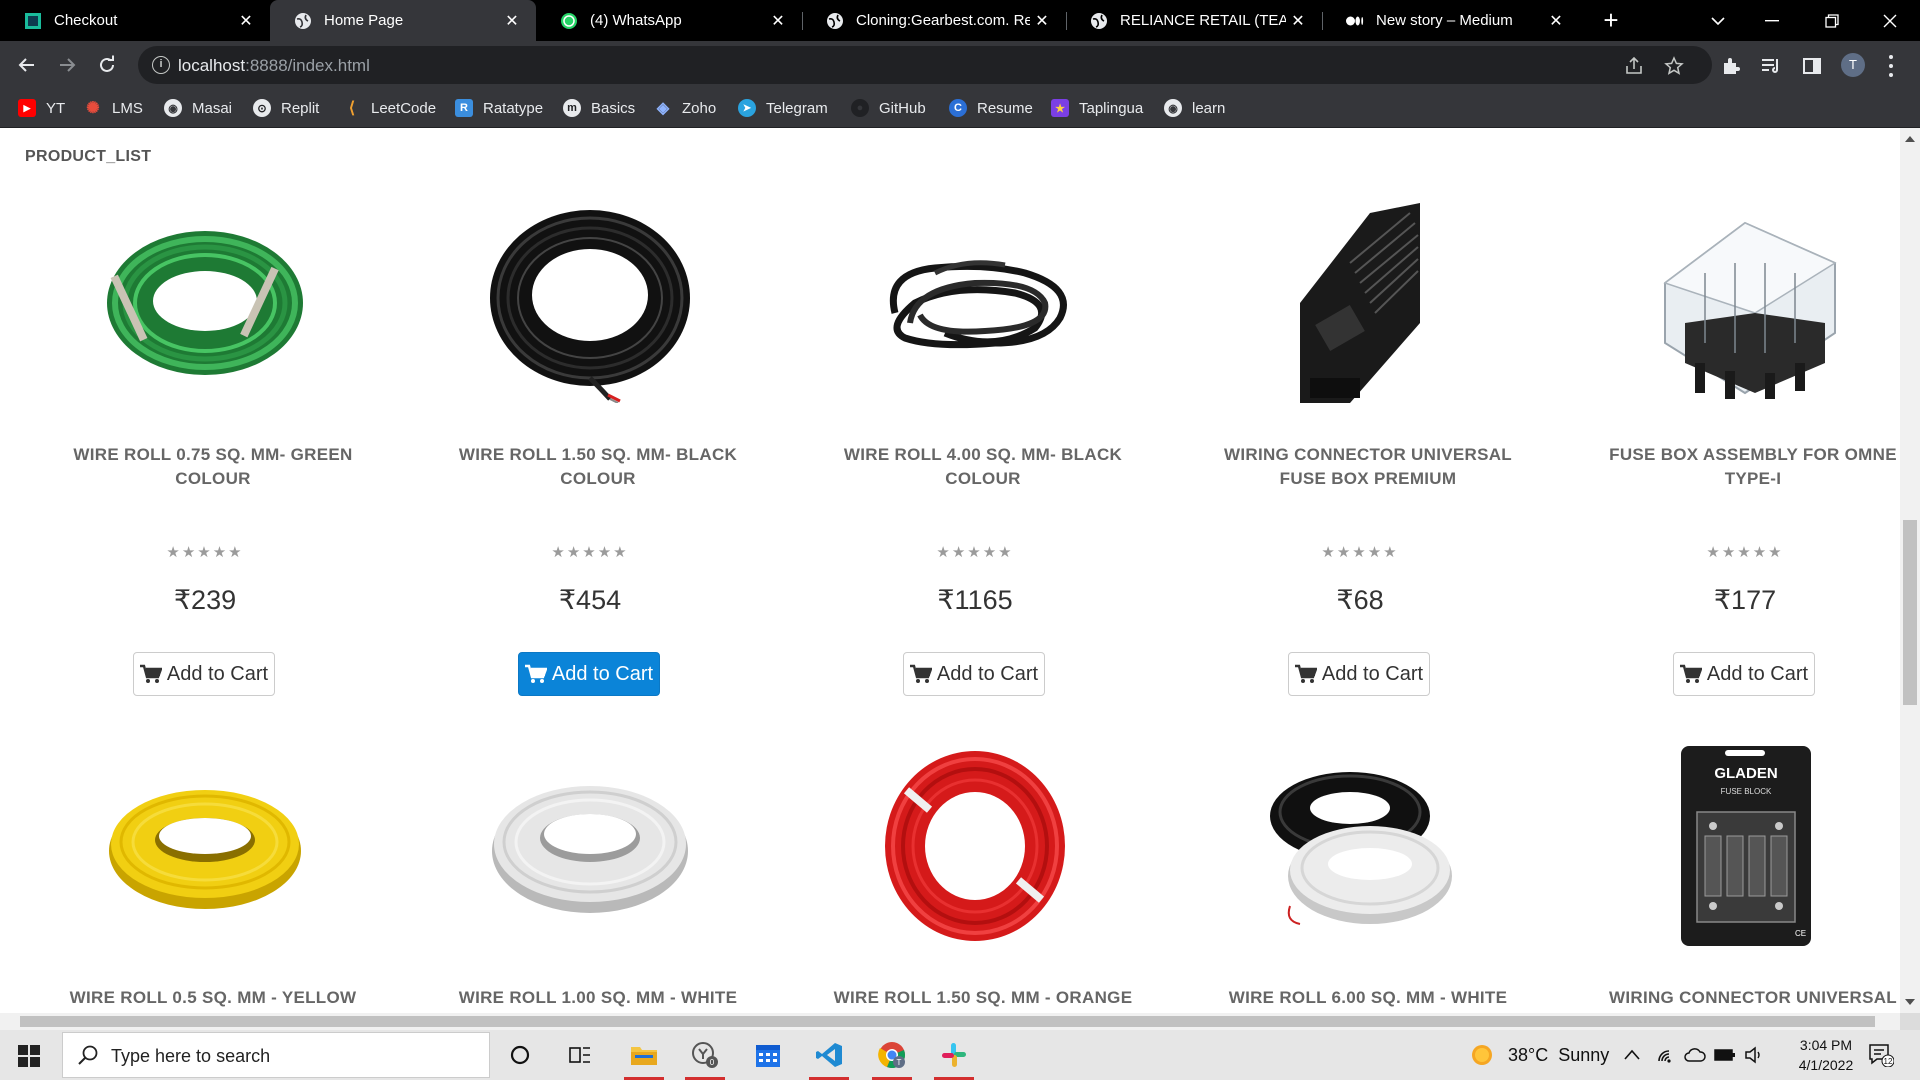 This screenshot has height=1080, width=1920. I want to click on site-info-icon: i, so click(161, 65).